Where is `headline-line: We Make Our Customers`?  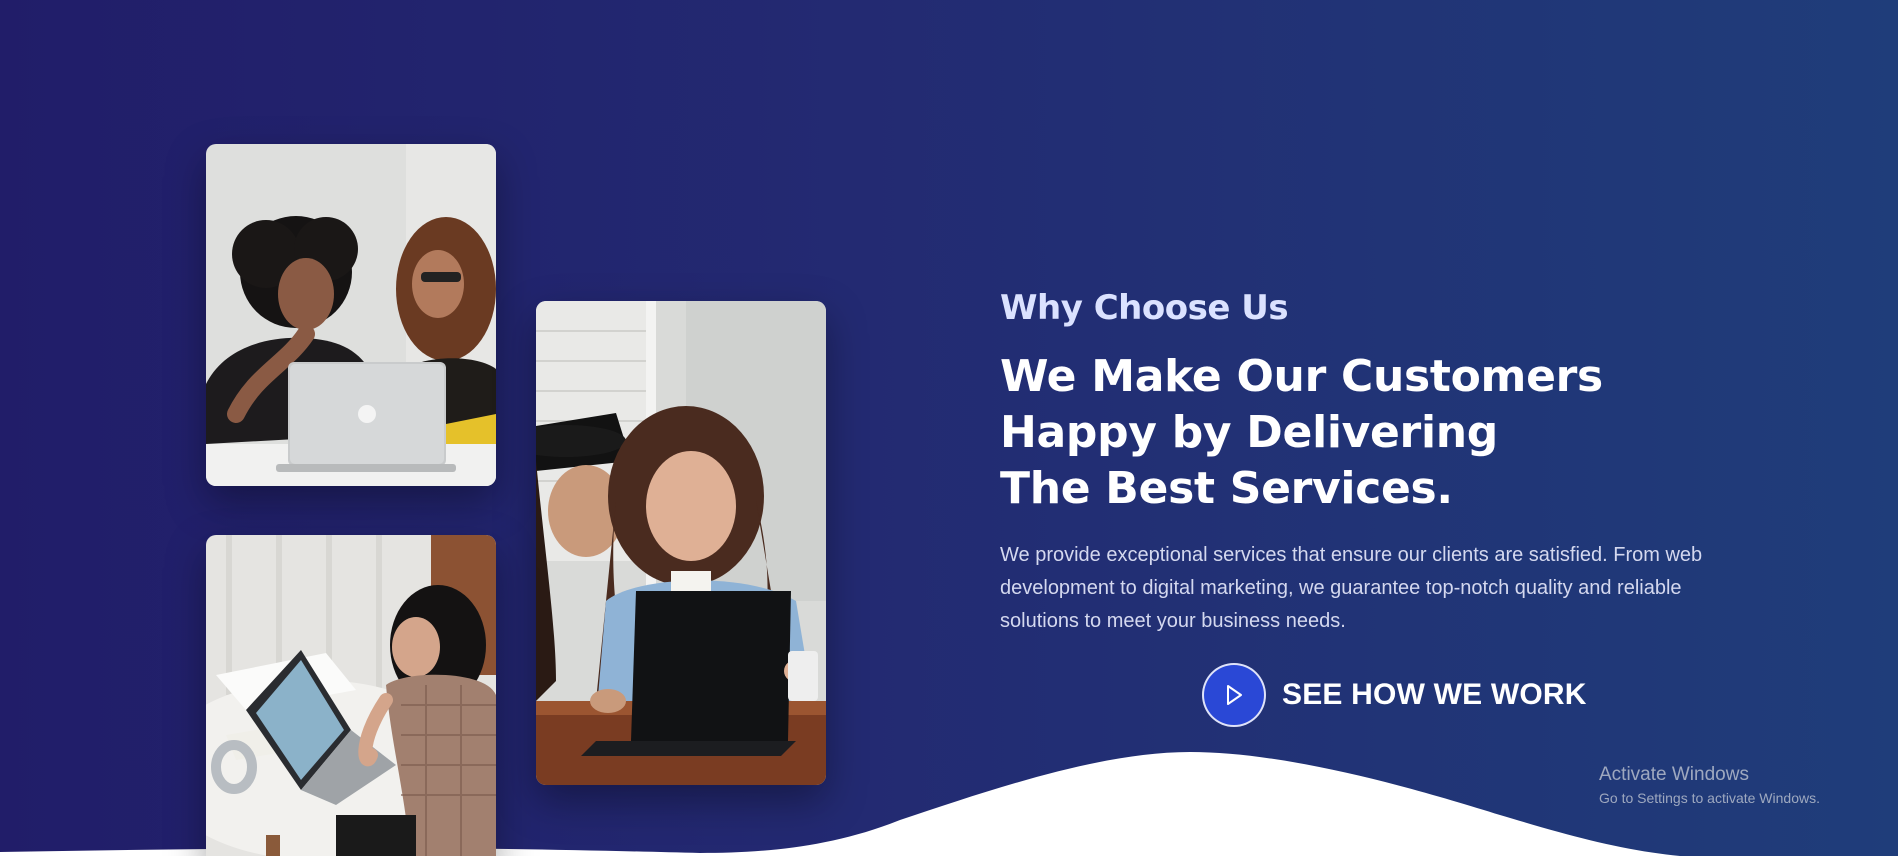 headline-line: We Make Our Customers is located at coordinates (1301, 377).